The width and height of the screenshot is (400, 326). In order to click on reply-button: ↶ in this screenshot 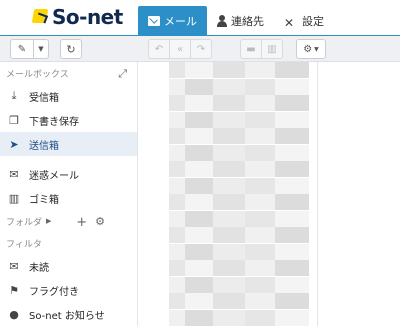, I will do `click(159, 49)`.